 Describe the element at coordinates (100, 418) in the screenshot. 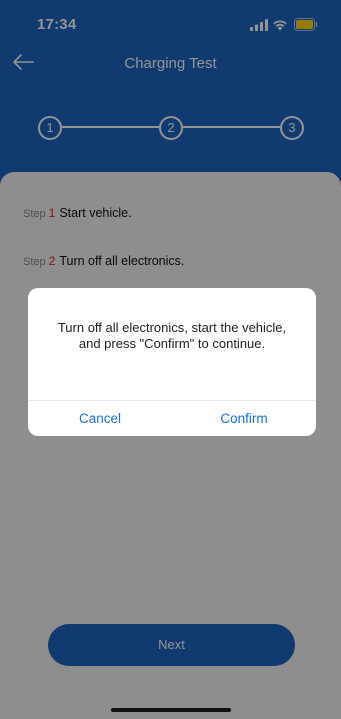

I see `cancel-button: Cancel` at that location.